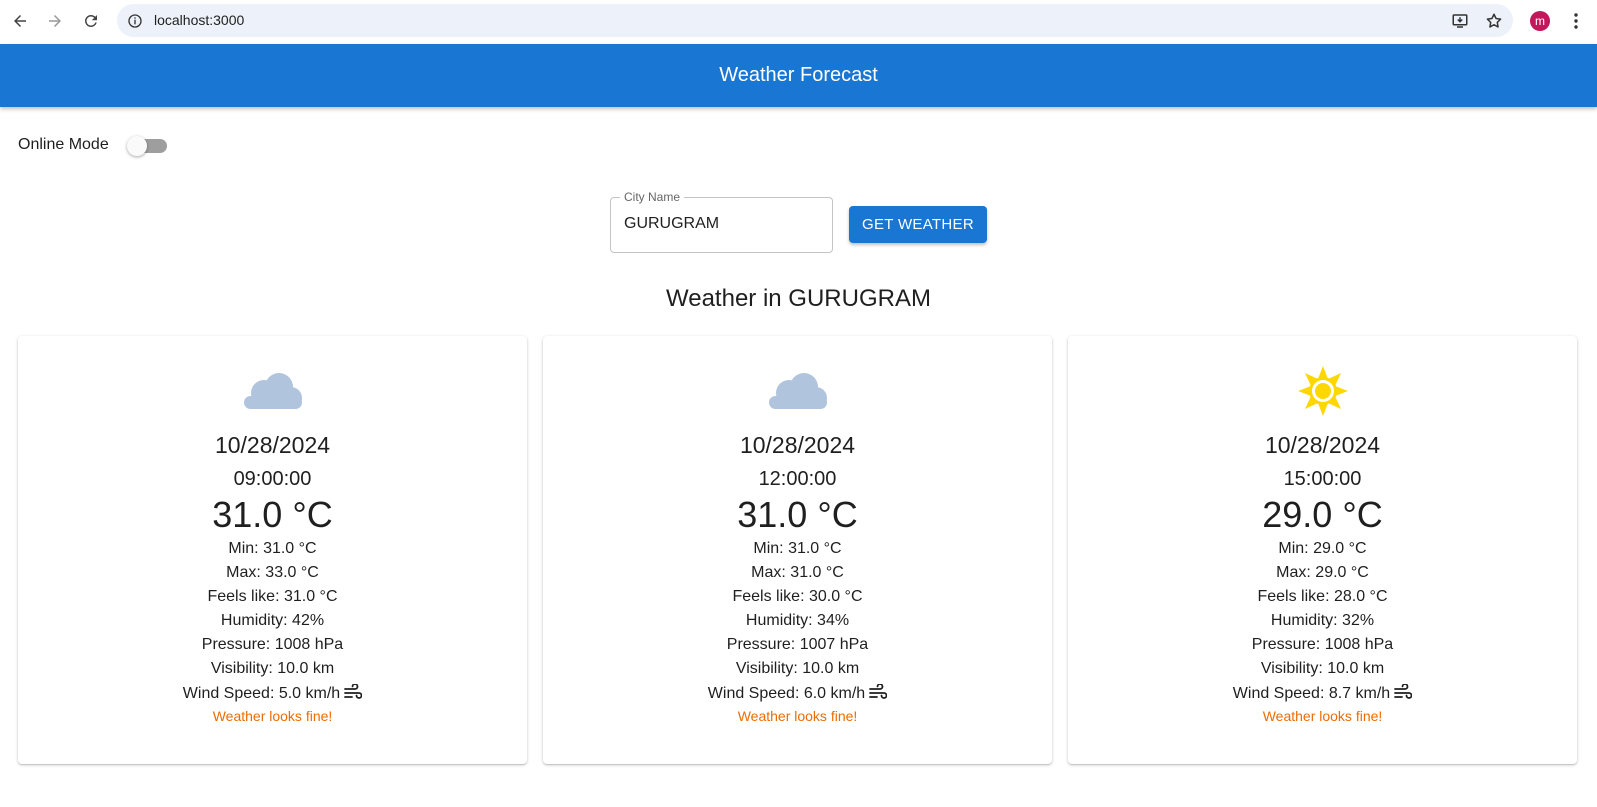  I want to click on app-title: Weather Forecast, so click(798, 75).